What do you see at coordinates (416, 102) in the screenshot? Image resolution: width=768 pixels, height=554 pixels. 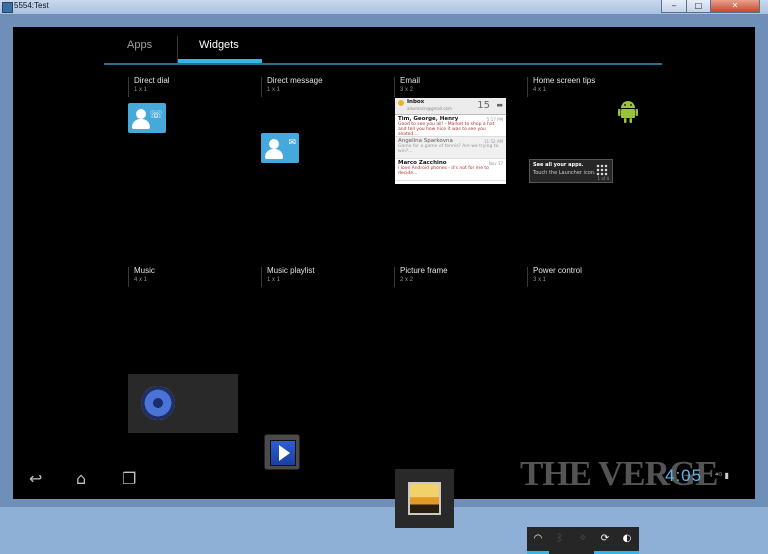 I see `email-folder: Inbox` at bounding box center [416, 102].